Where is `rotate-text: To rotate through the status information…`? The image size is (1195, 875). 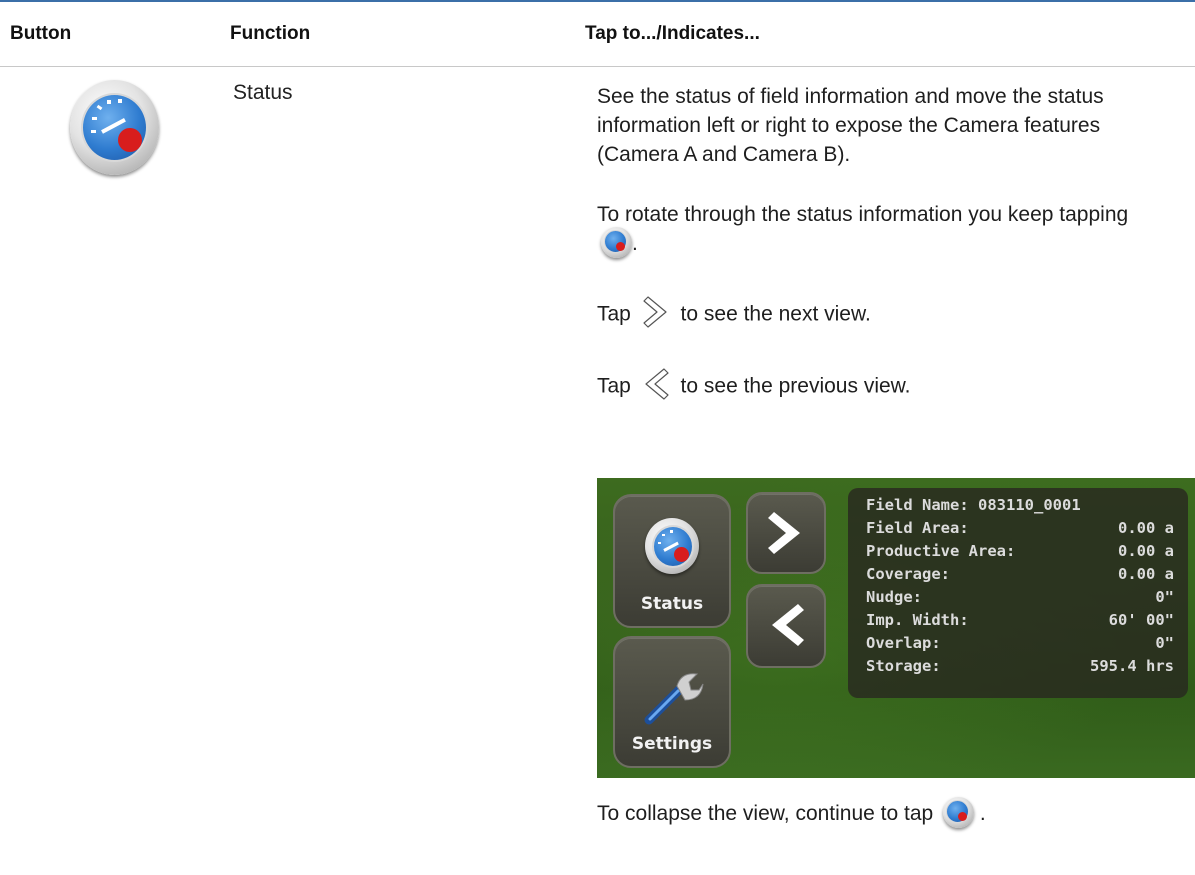 rotate-text: To rotate through the status information… is located at coordinates (863, 214).